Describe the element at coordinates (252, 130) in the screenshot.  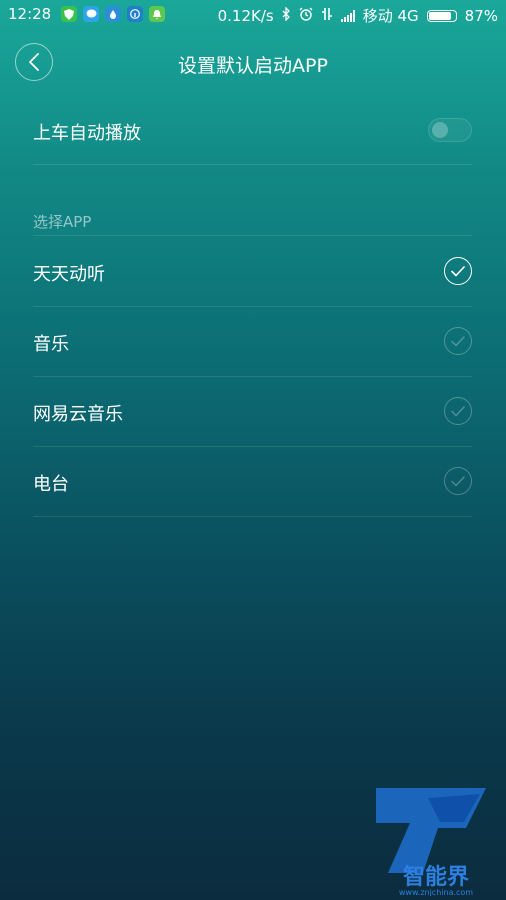
I see `autoplay-row: 上车自动播放` at that location.